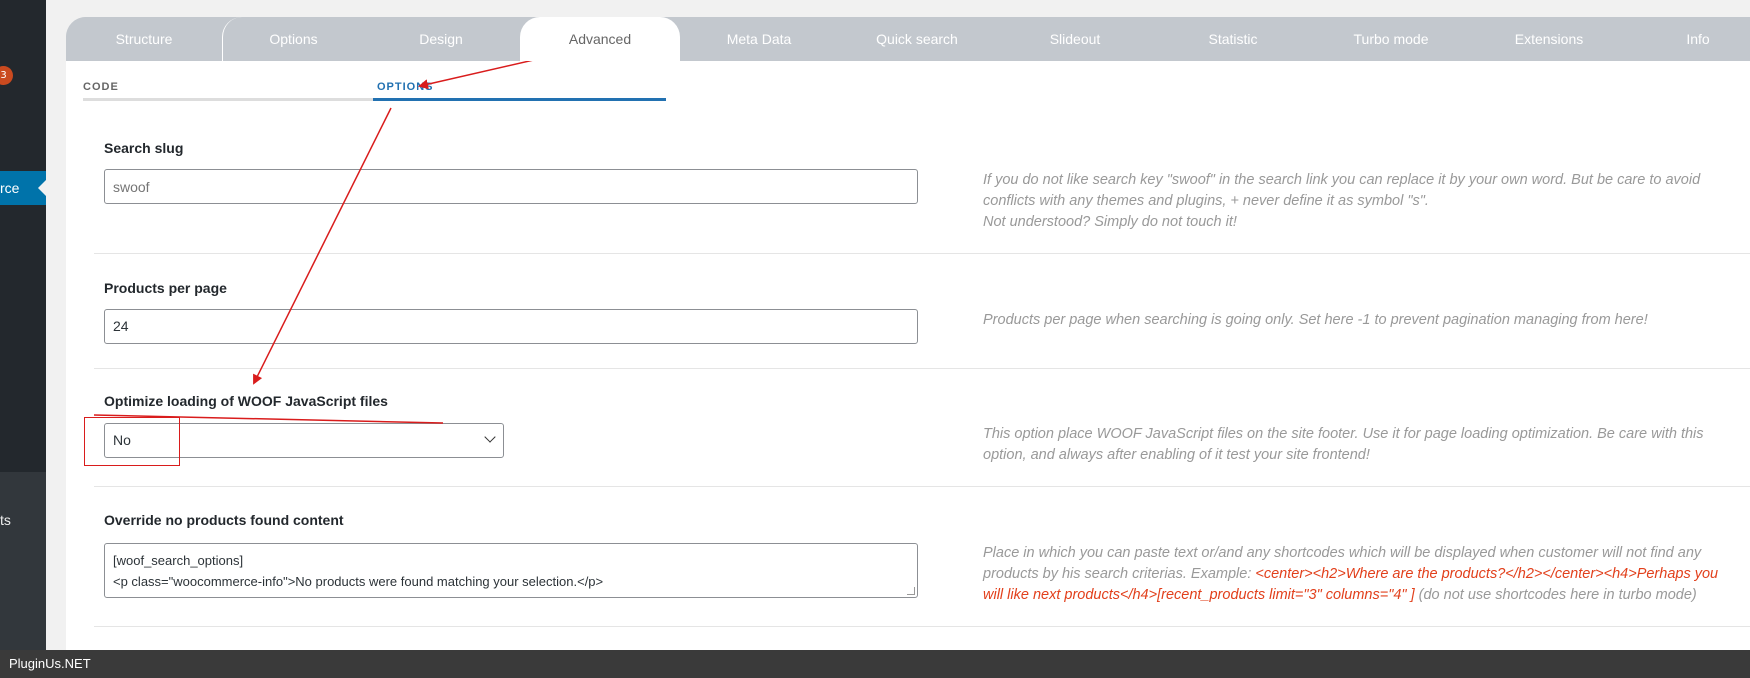  I want to click on footer-brand: PluginUs.NET, so click(50, 663).